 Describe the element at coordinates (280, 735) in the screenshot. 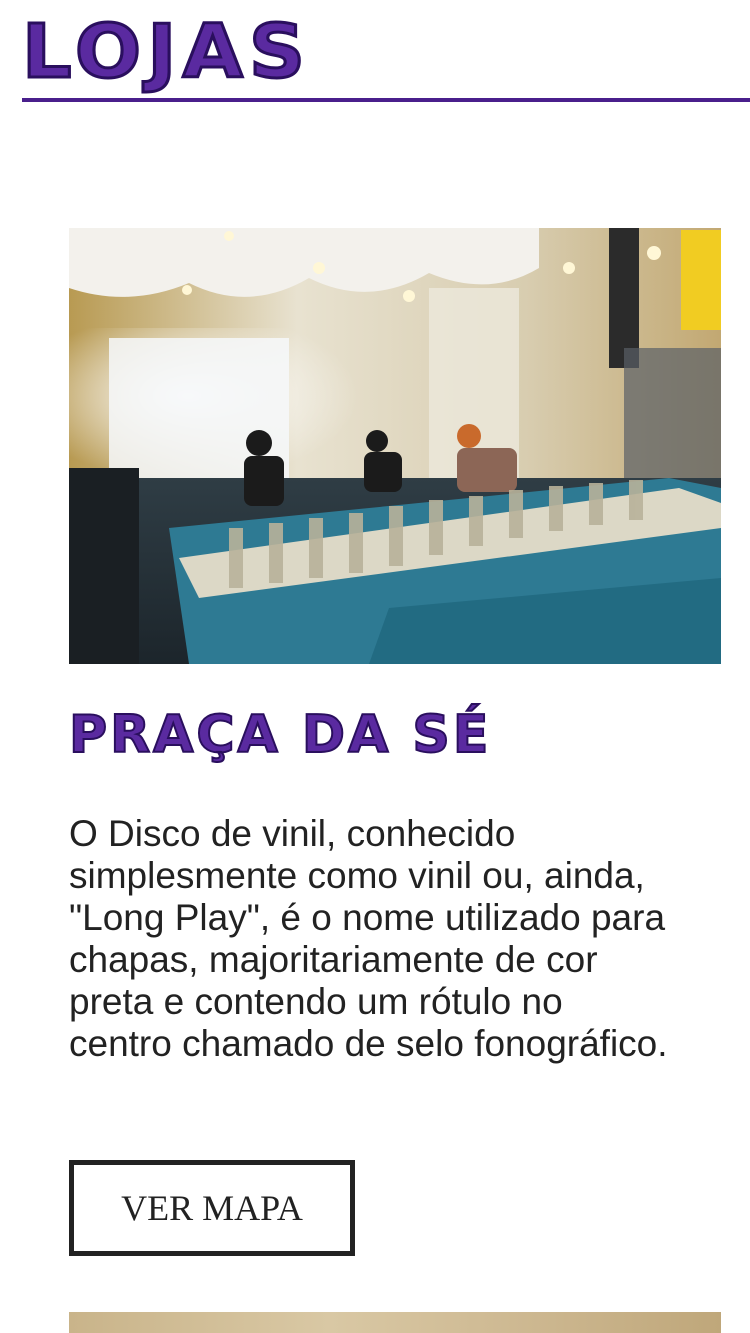

I see `store-name: PRAÇA DA SÉ` at that location.